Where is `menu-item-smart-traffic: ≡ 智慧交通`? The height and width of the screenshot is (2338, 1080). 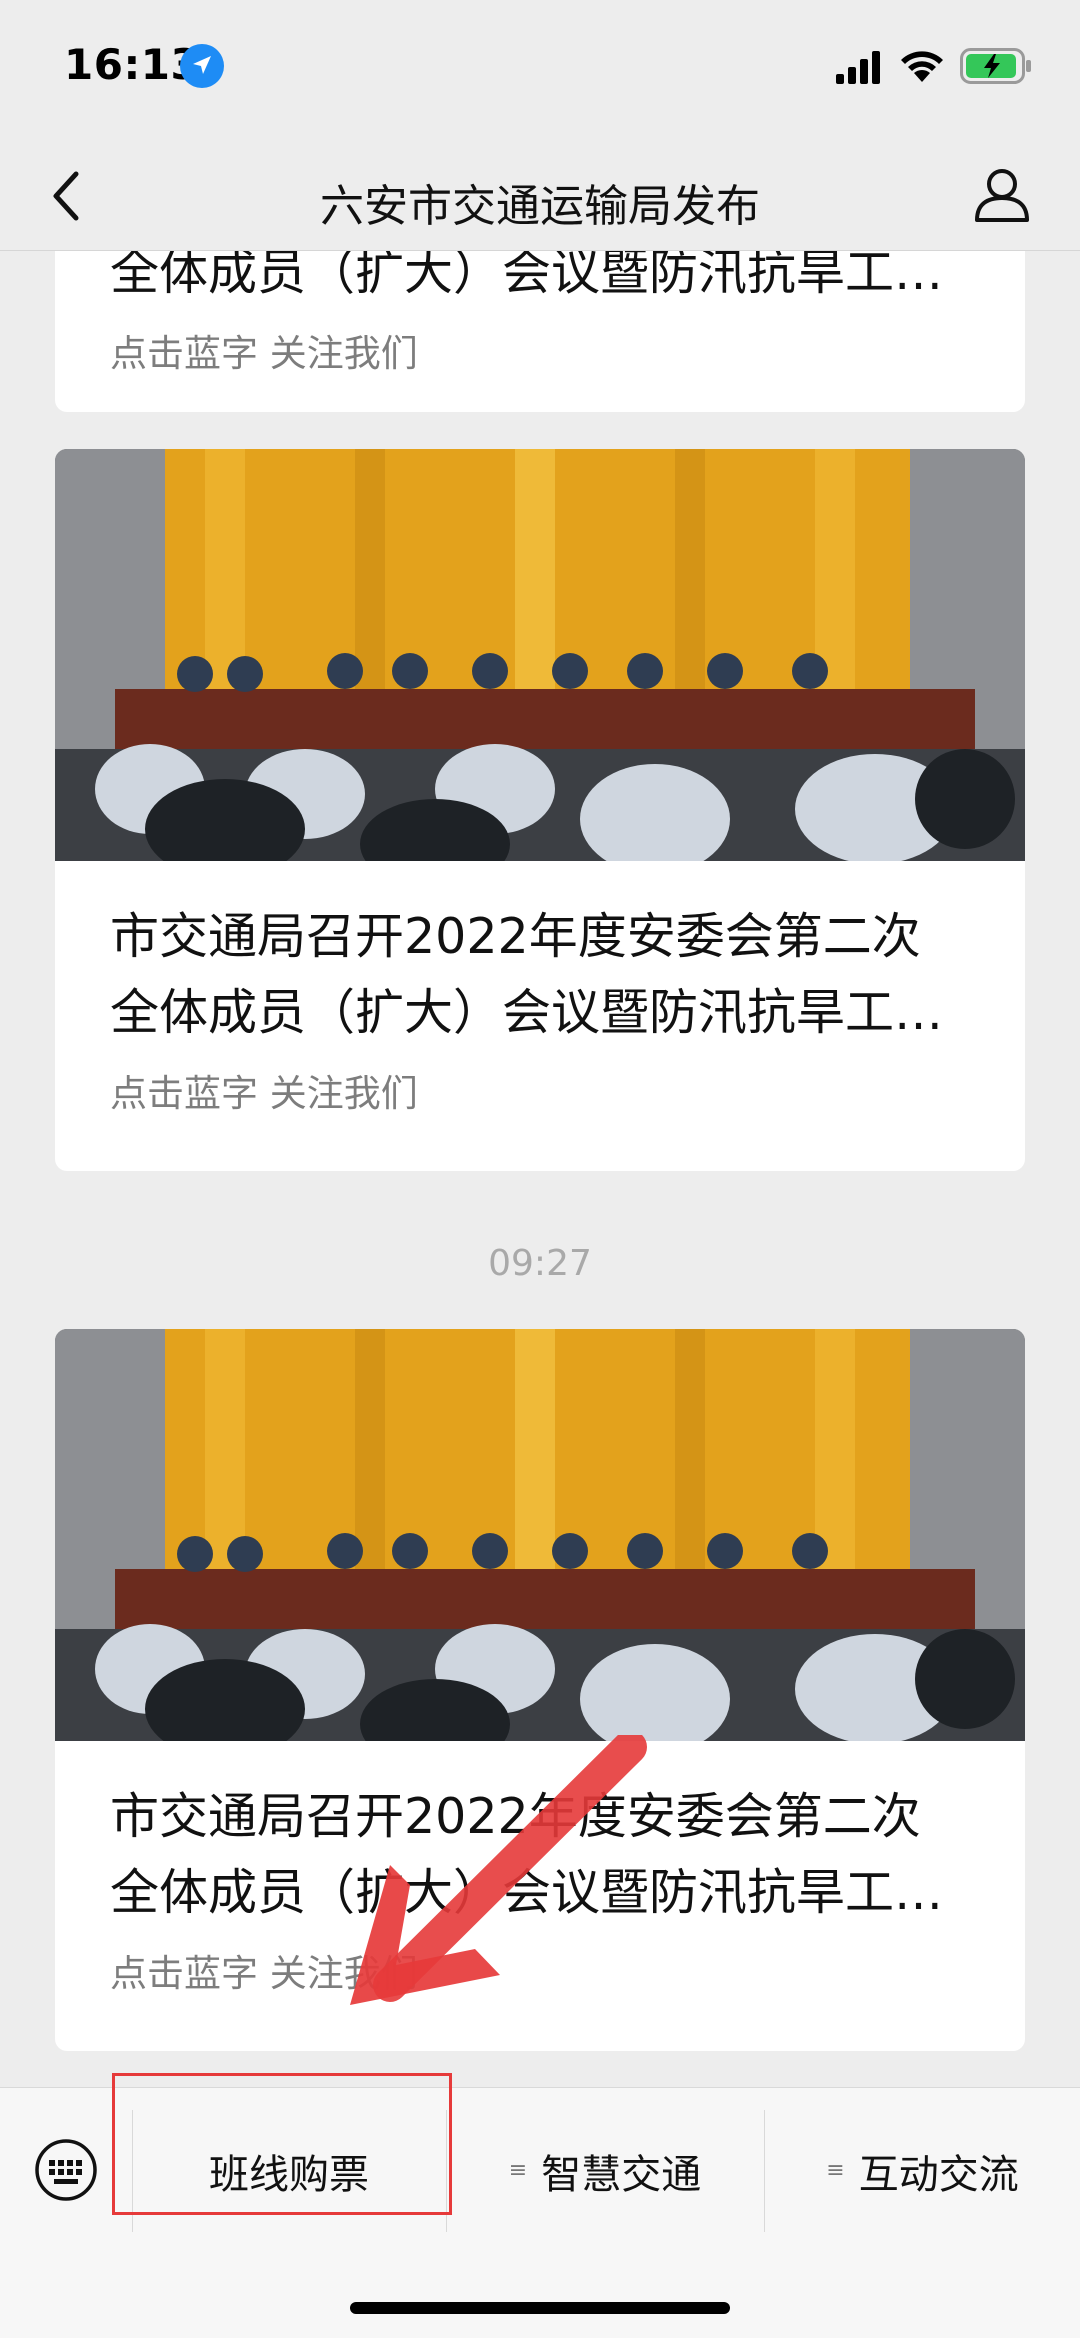
menu-item-smart-traffic: ≡ 智慧交通 is located at coordinates (605, 2170).